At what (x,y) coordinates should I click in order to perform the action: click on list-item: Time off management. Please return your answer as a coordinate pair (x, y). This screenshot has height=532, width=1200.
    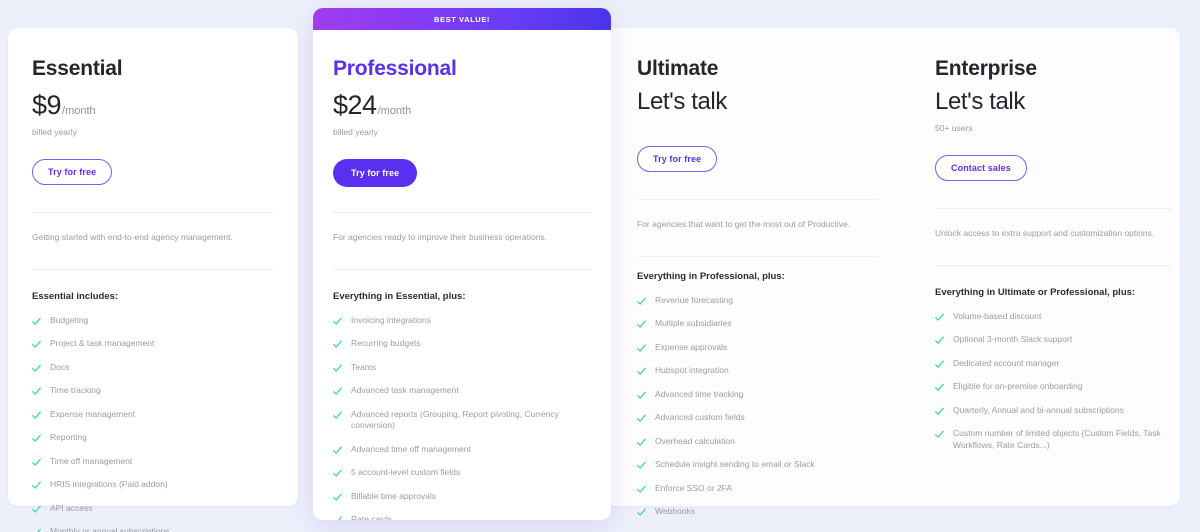
    Looking at the image, I should click on (153, 461).